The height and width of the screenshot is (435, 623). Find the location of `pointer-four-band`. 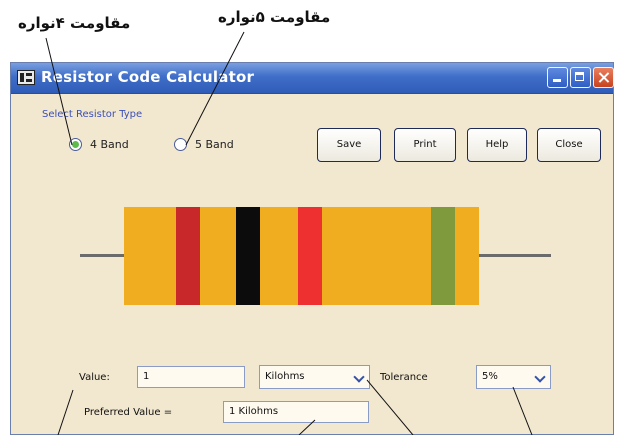

pointer-four-band is located at coordinates (59, 91).